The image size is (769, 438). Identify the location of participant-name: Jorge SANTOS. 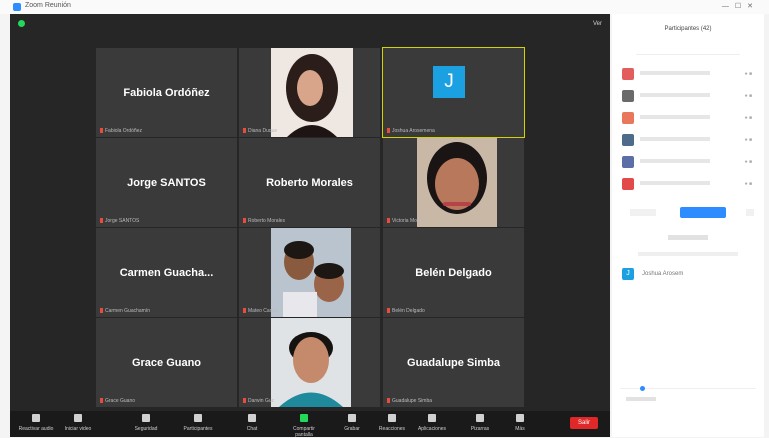
(166, 182).